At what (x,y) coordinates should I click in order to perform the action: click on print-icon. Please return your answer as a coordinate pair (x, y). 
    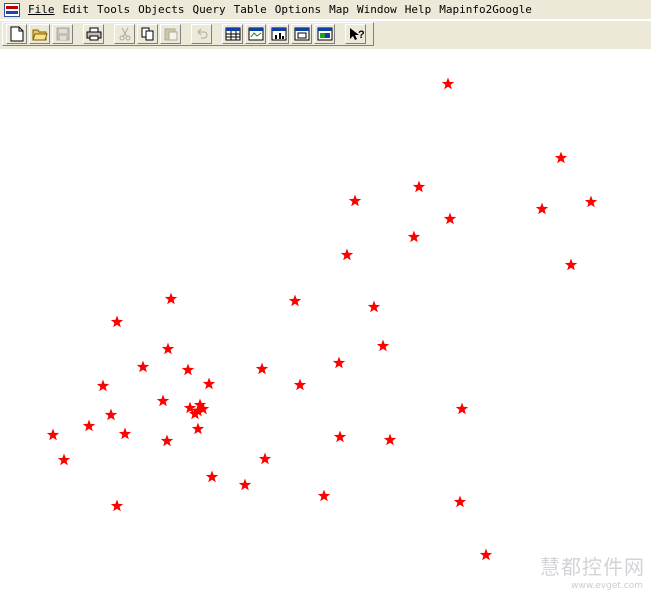
    Looking at the image, I should click on (93, 34).